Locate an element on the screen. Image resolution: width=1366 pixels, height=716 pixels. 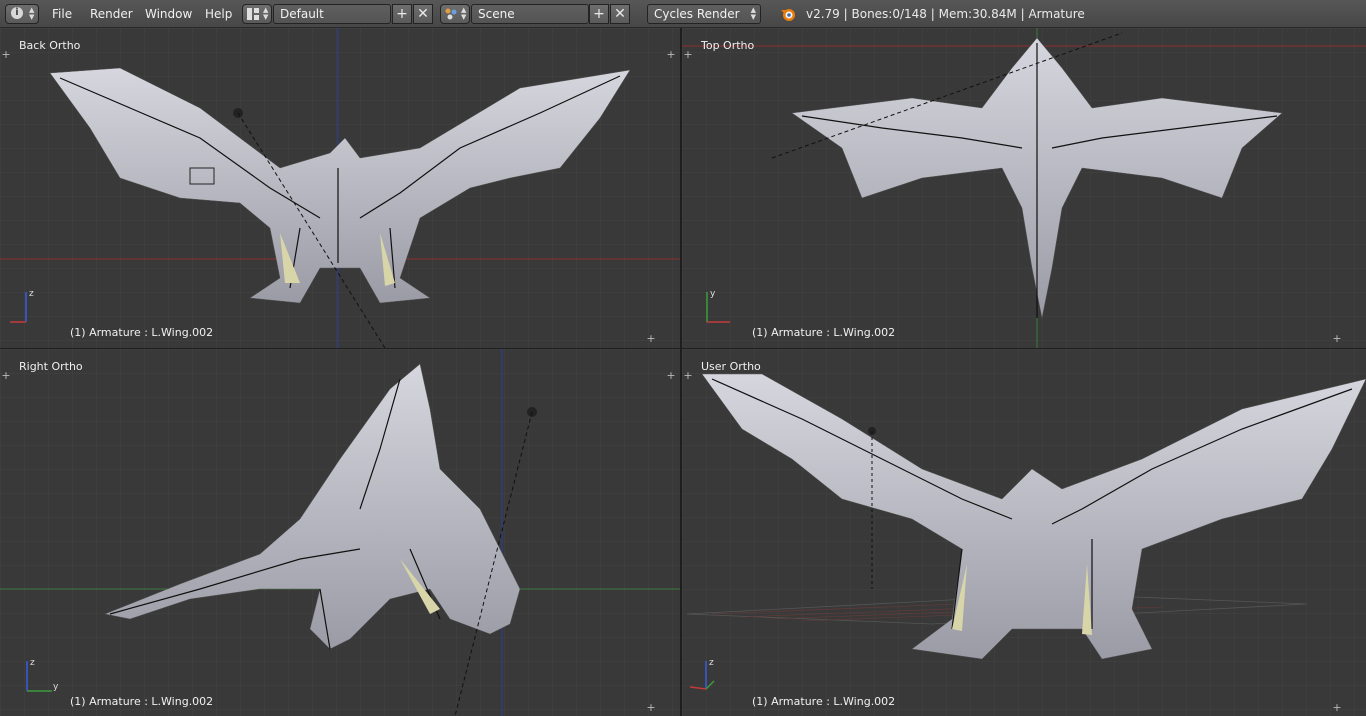
render-engine-select: Cycles Render ▲ ▼ is located at coordinates (704, 14).